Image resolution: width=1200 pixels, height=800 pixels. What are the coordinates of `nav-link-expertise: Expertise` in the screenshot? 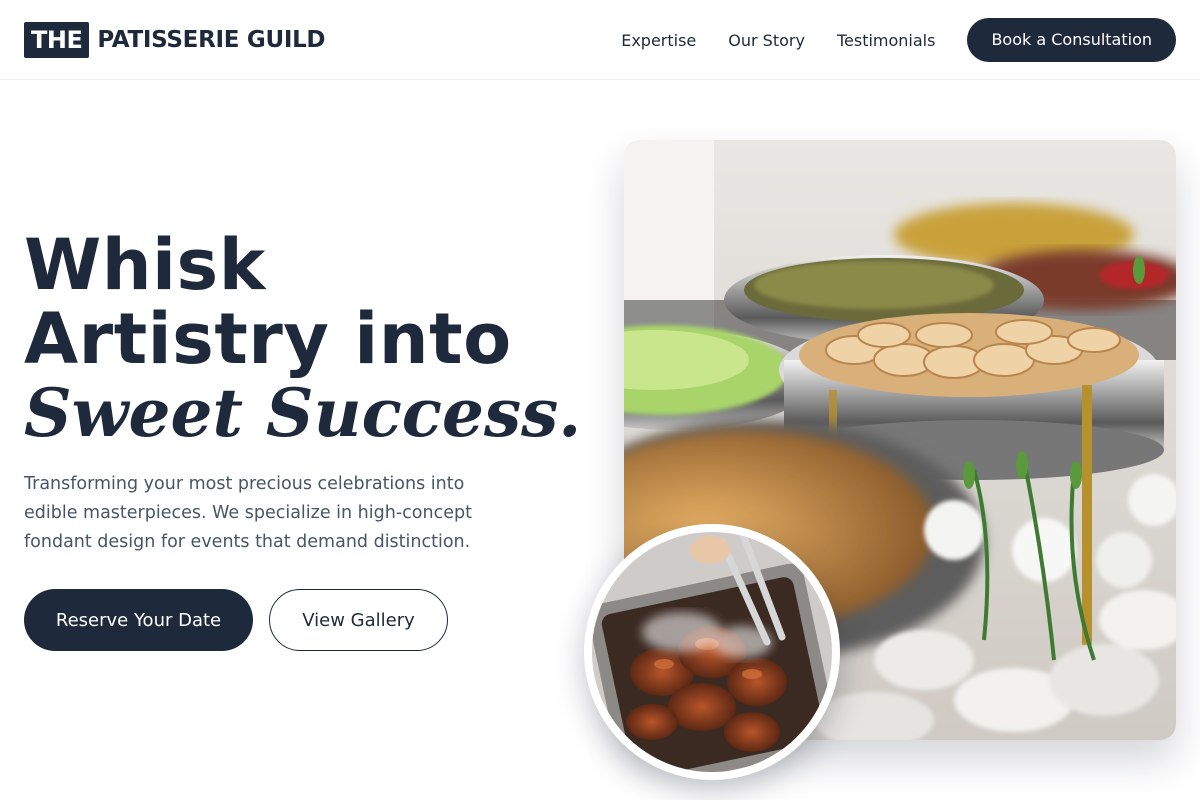 It's located at (658, 40).